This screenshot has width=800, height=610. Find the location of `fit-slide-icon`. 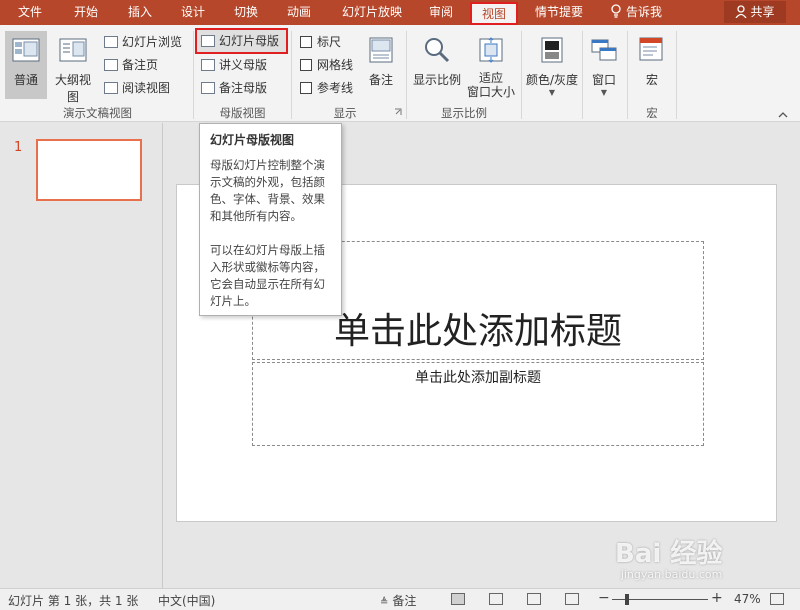

fit-slide-icon is located at coordinates (777, 599).